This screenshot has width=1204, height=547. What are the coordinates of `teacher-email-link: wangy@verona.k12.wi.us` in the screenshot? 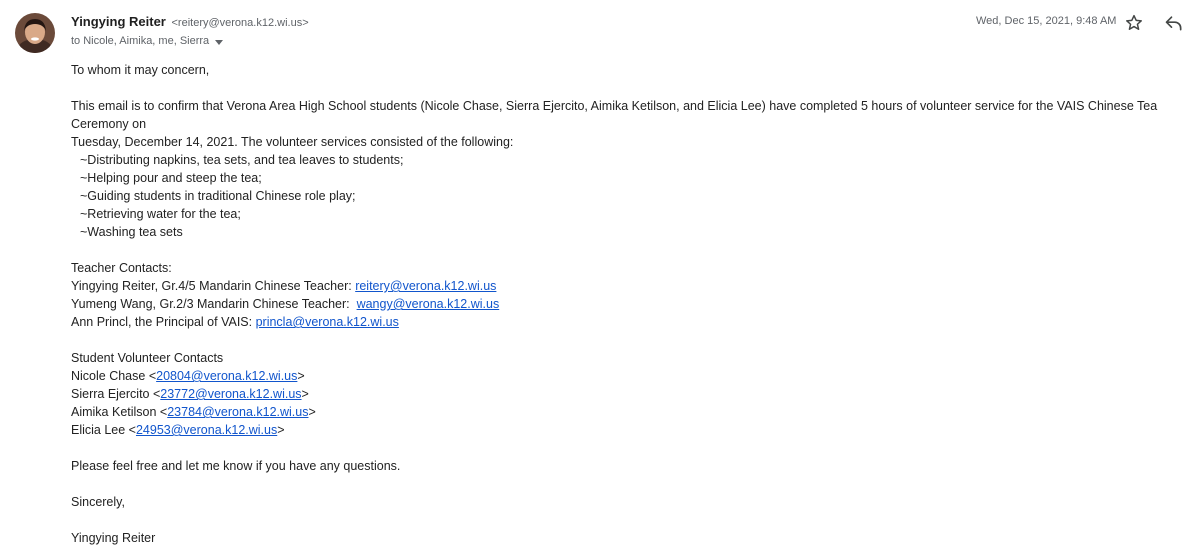 It's located at (428, 304).